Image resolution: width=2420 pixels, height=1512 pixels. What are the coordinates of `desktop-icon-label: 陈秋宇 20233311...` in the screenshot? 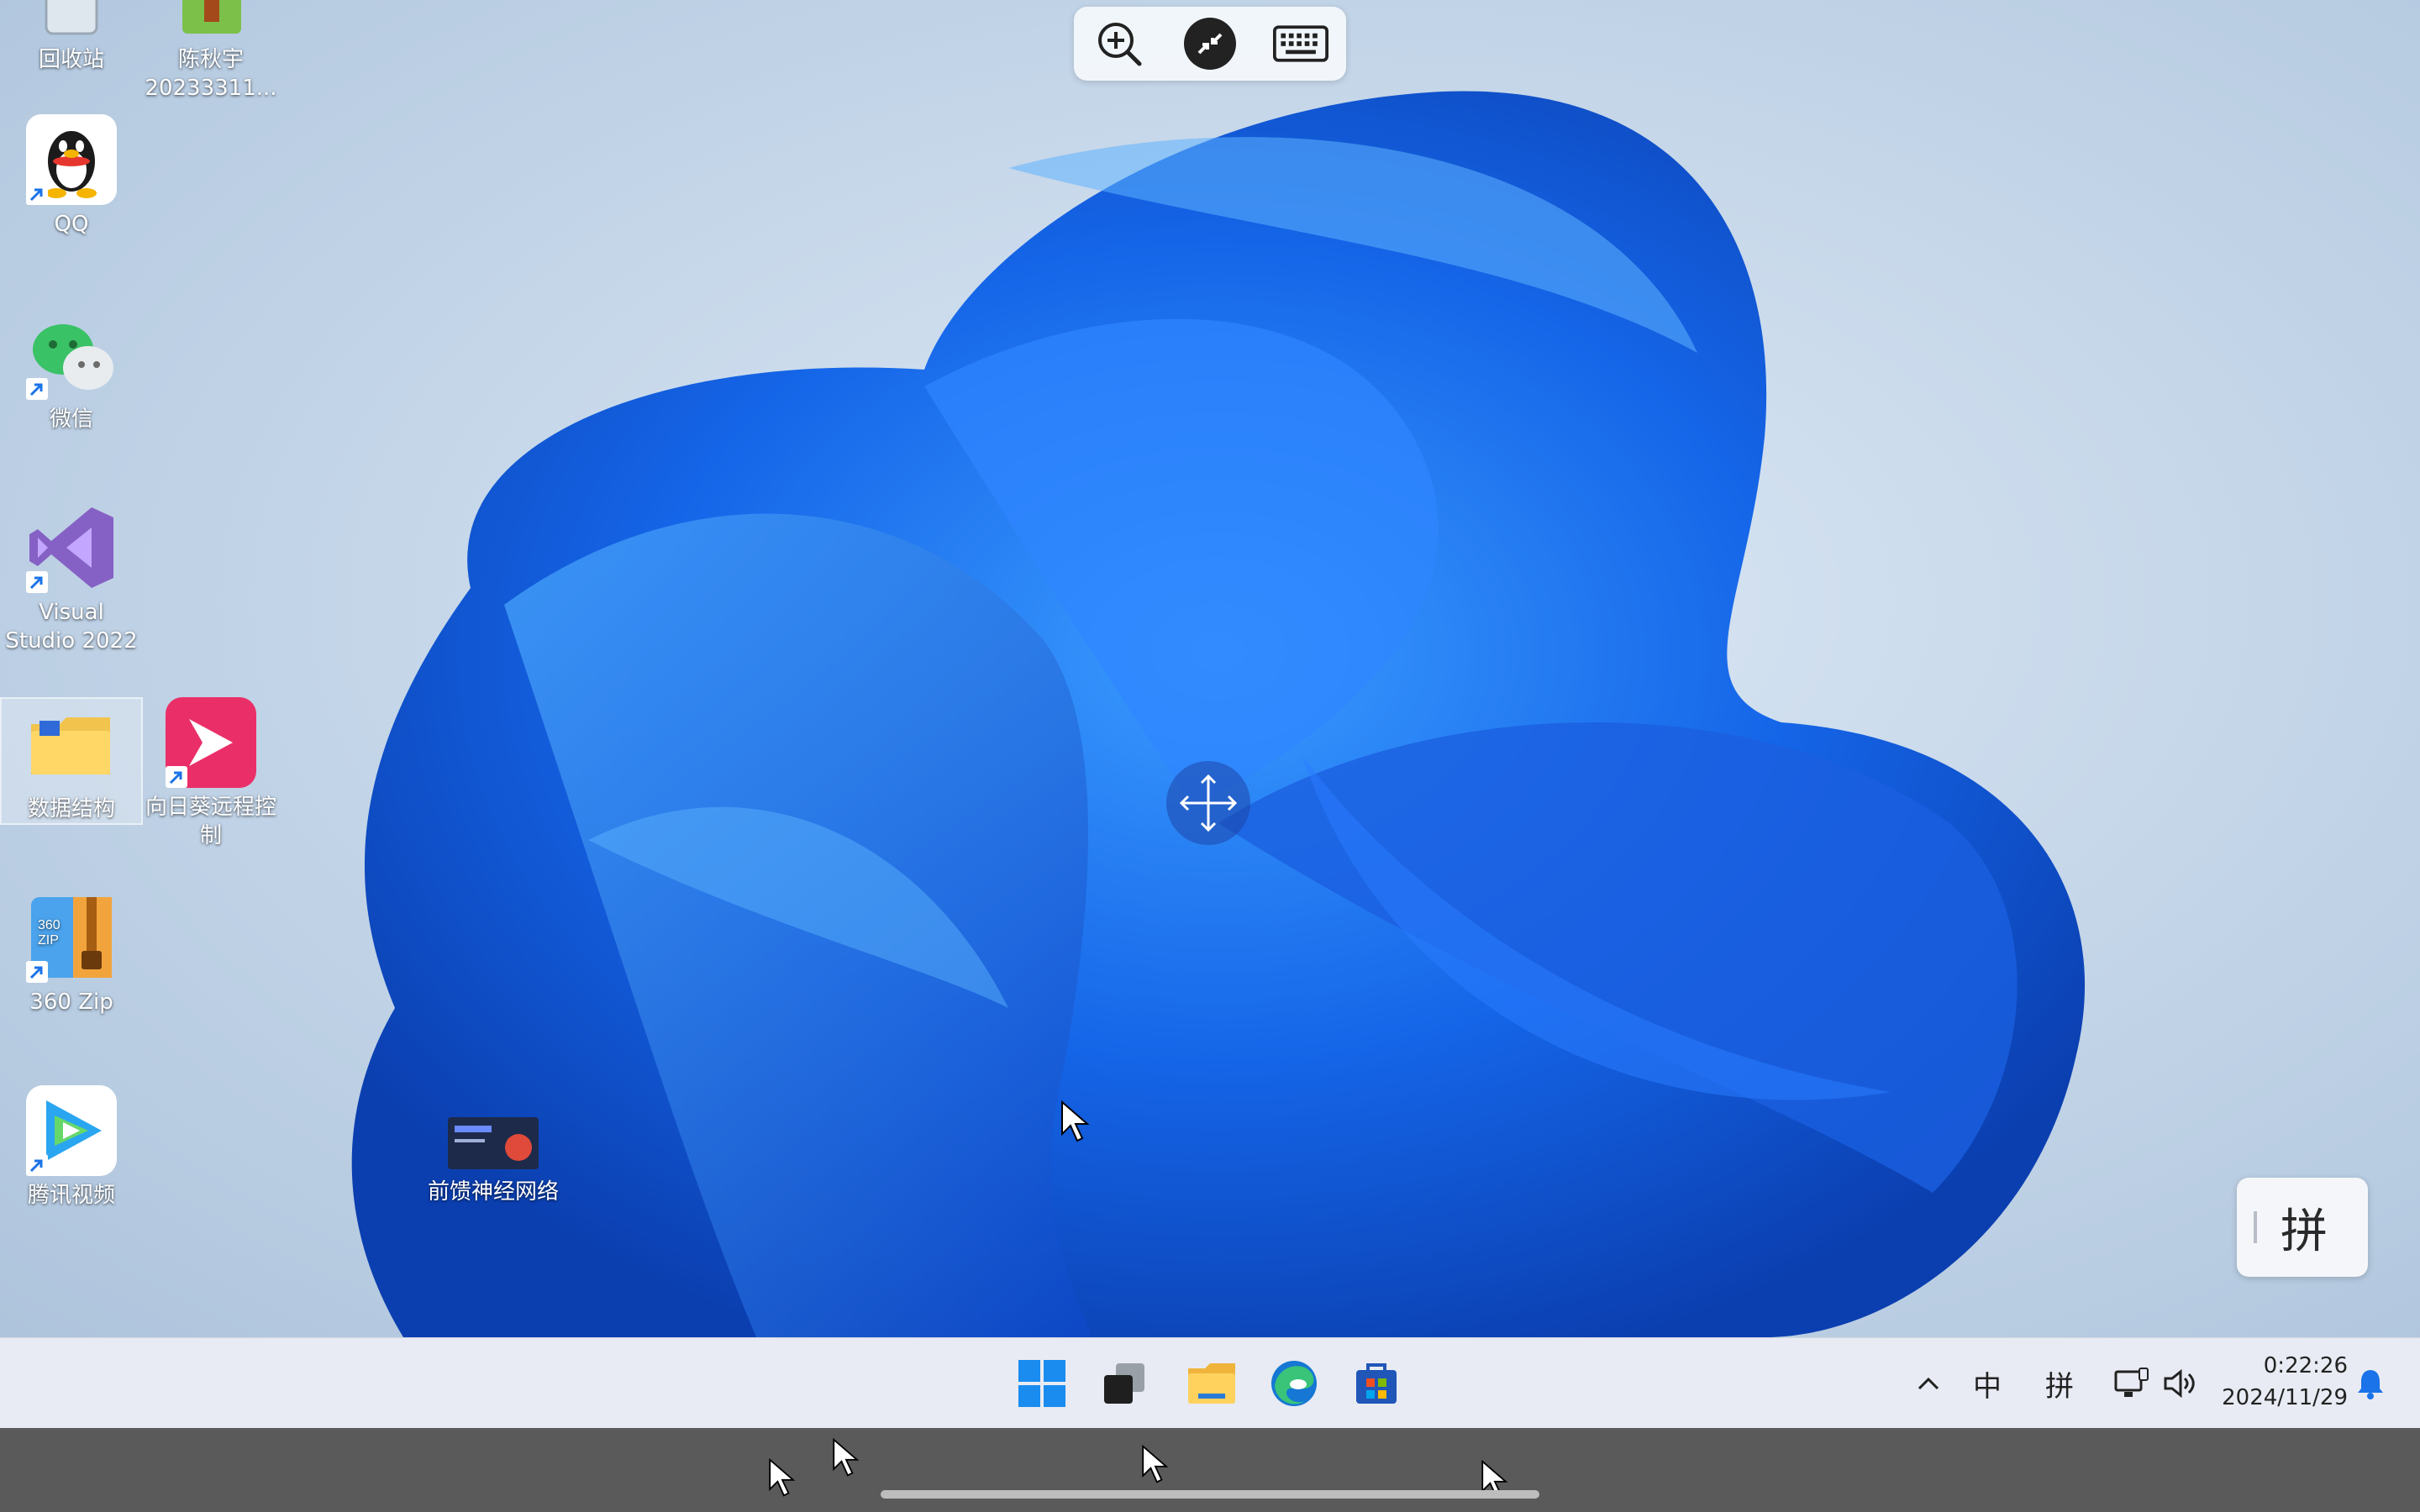 It's located at (211, 74).